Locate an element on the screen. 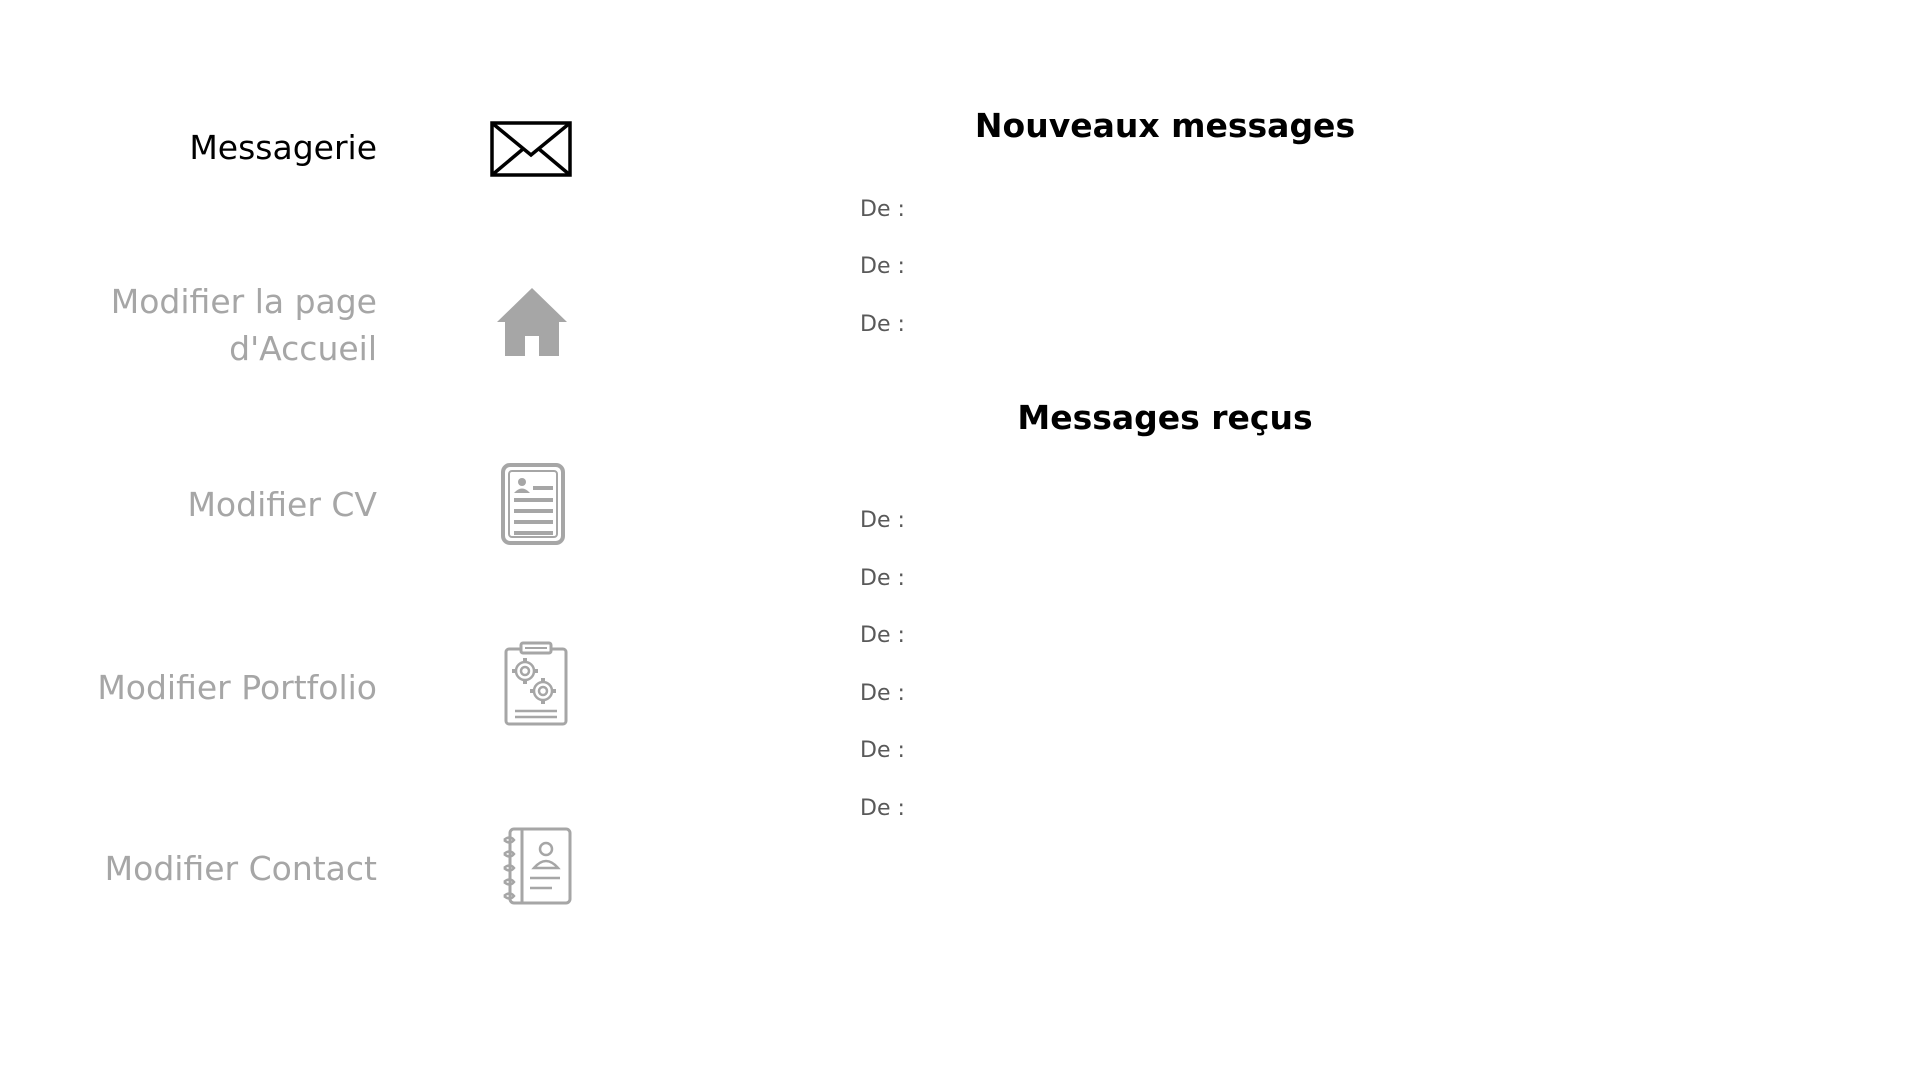 The width and height of the screenshot is (1920, 1080). nav-item-contact: Modifier Contact is located at coordinates (300, 866).